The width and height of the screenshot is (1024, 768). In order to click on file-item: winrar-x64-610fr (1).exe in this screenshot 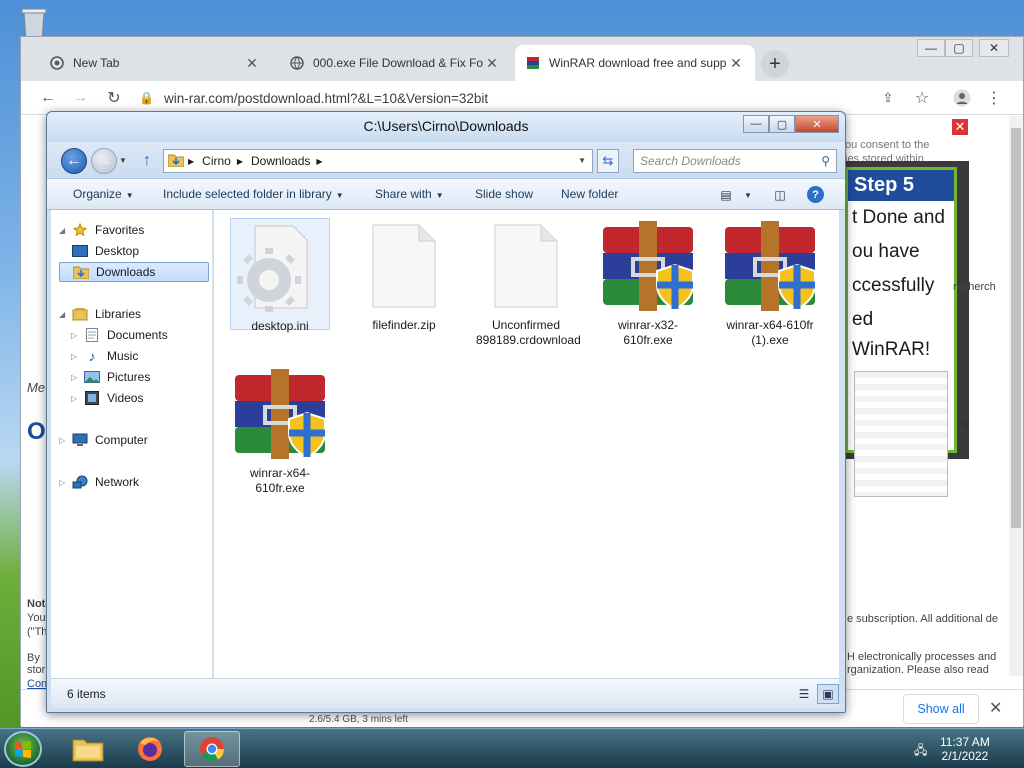, I will do `click(770, 283)`.